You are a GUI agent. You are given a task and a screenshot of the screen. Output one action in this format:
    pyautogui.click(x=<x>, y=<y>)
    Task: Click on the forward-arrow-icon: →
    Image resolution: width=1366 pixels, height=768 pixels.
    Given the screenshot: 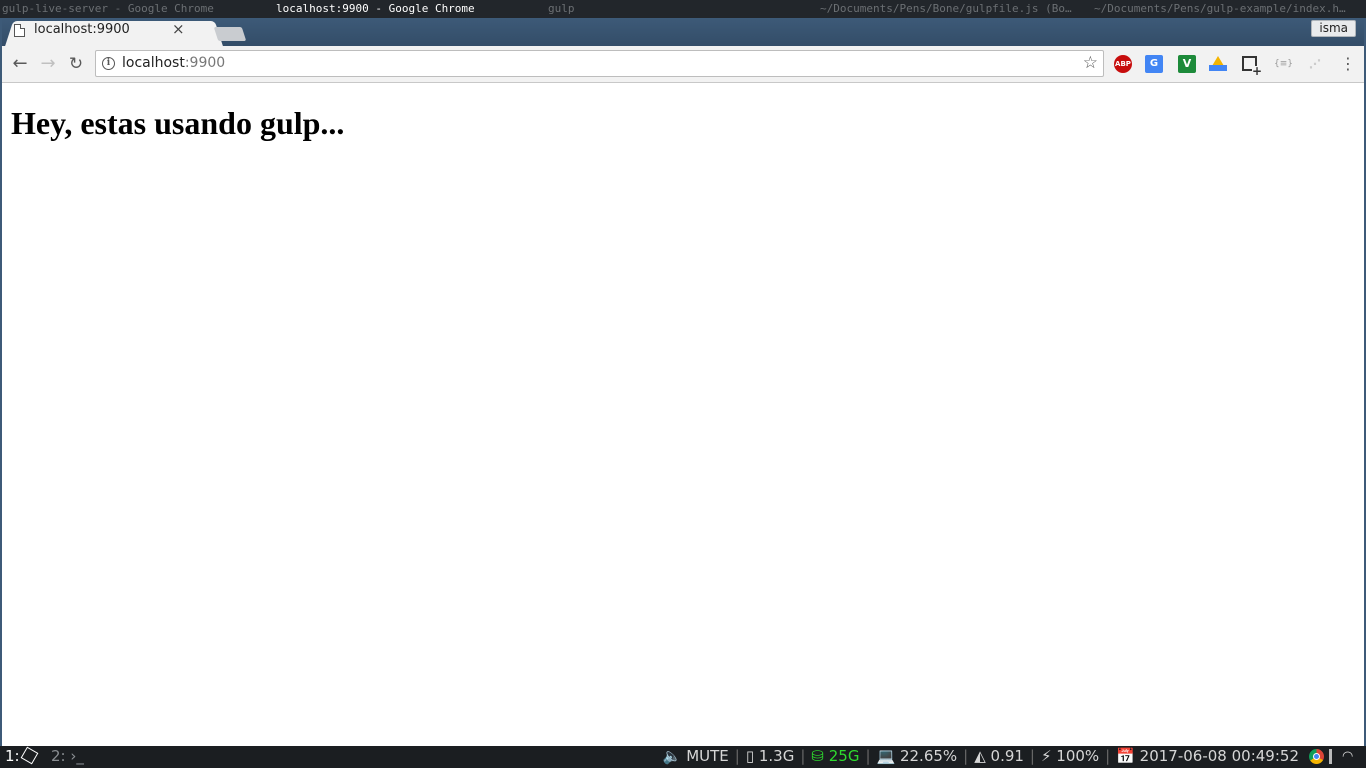 What is the action you would take?
    pyautogui.click(x=48, y=64)
    